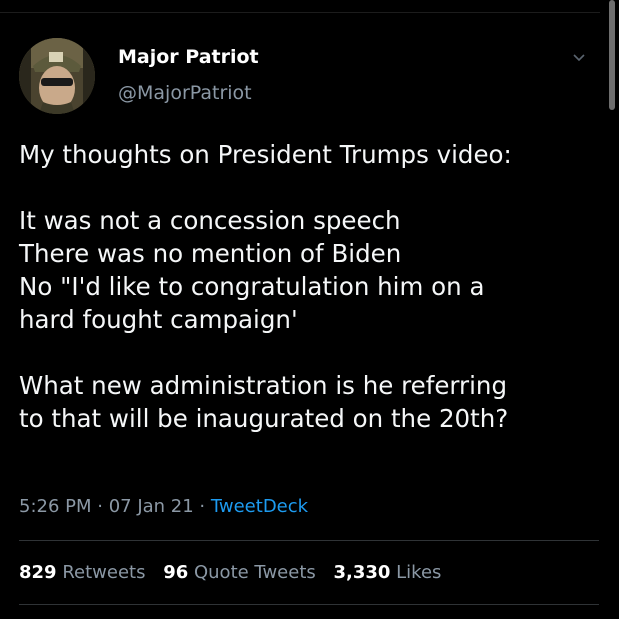  What do you see at coordinates (300, 12) in the screenshot?
I see `top-divider` at bounding box center [300, 12].